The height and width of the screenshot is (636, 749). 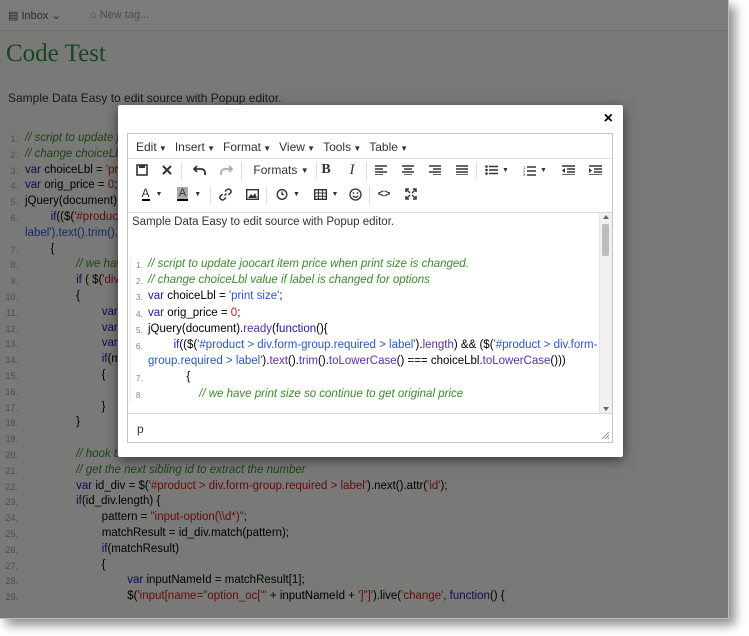 I want to click on code-text: var choiceLbl = 'print size';, so click(x=215, y=296).